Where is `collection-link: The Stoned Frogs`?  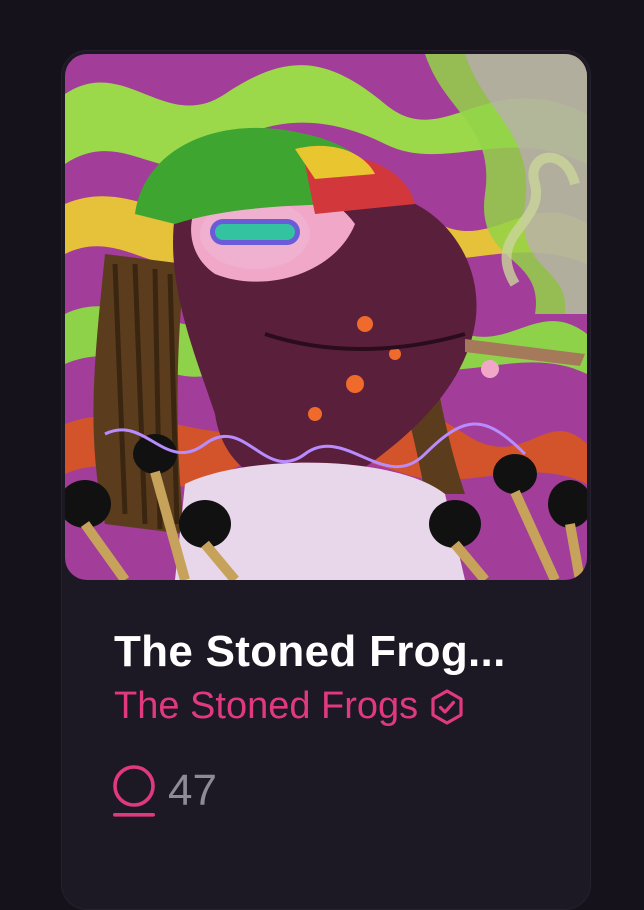 collection-link: The Stoned Frogs is located at coordinates (290, 706).